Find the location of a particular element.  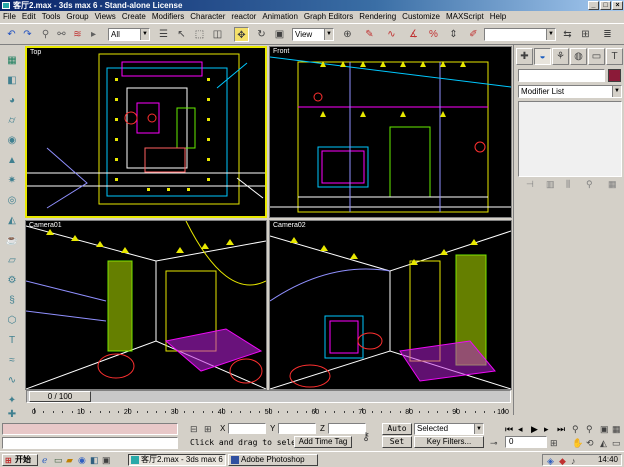

menu-group: Group is located at coordinates (77, 17).